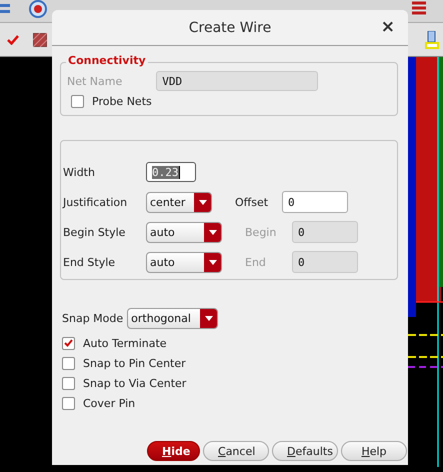 The image size is (443, 472). I want to click on field-label: Begin, so click(261, 232).